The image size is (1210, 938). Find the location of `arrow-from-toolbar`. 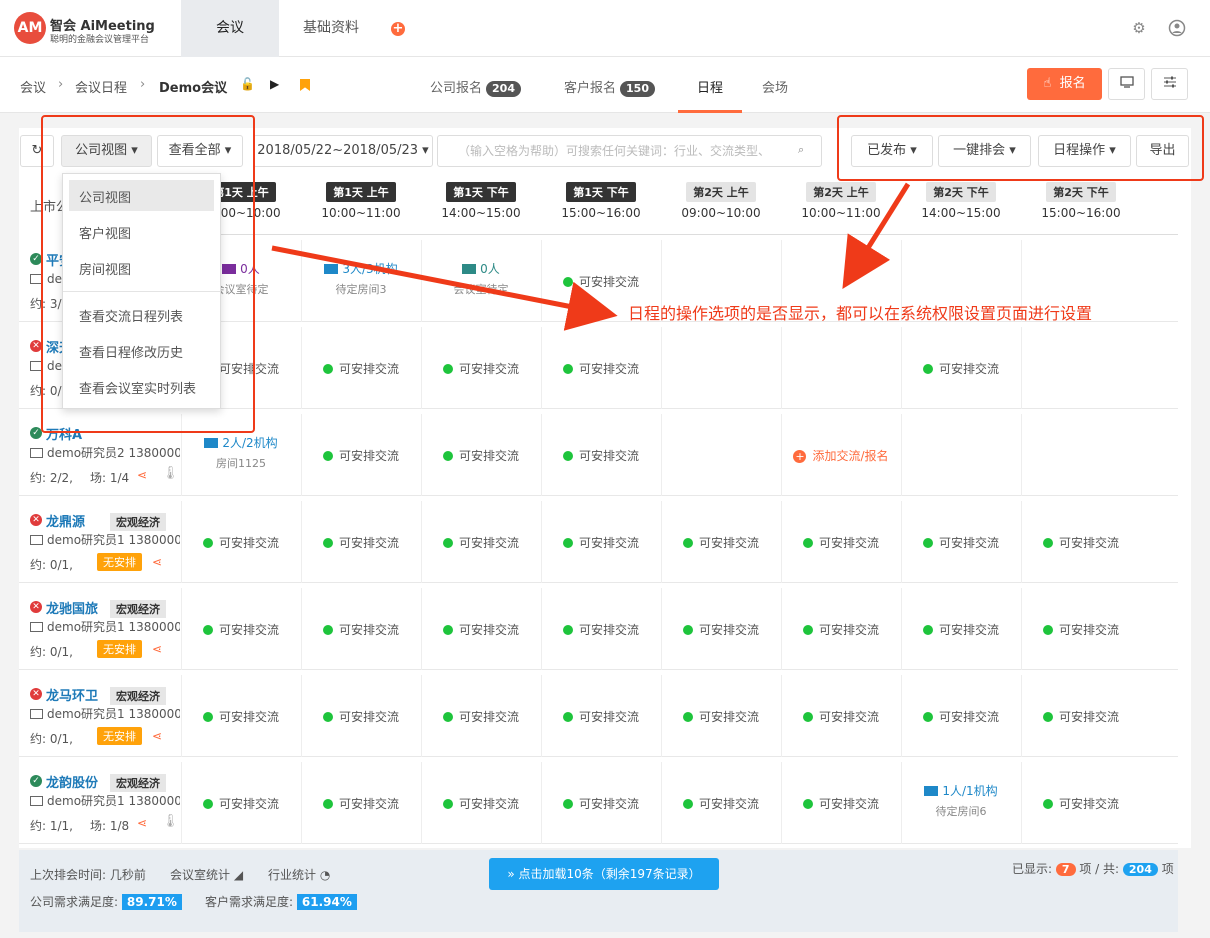

arrow-from-toolbar is located at coordinates (876, 235).